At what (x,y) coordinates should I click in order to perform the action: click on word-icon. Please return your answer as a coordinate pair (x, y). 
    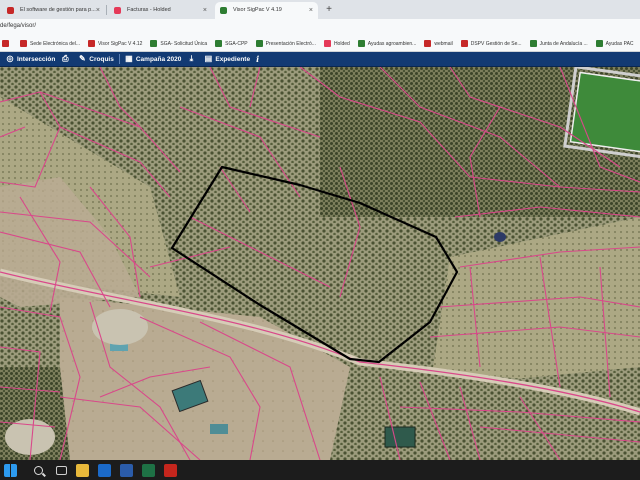
    Looking at the image, I should click on (126, 470).